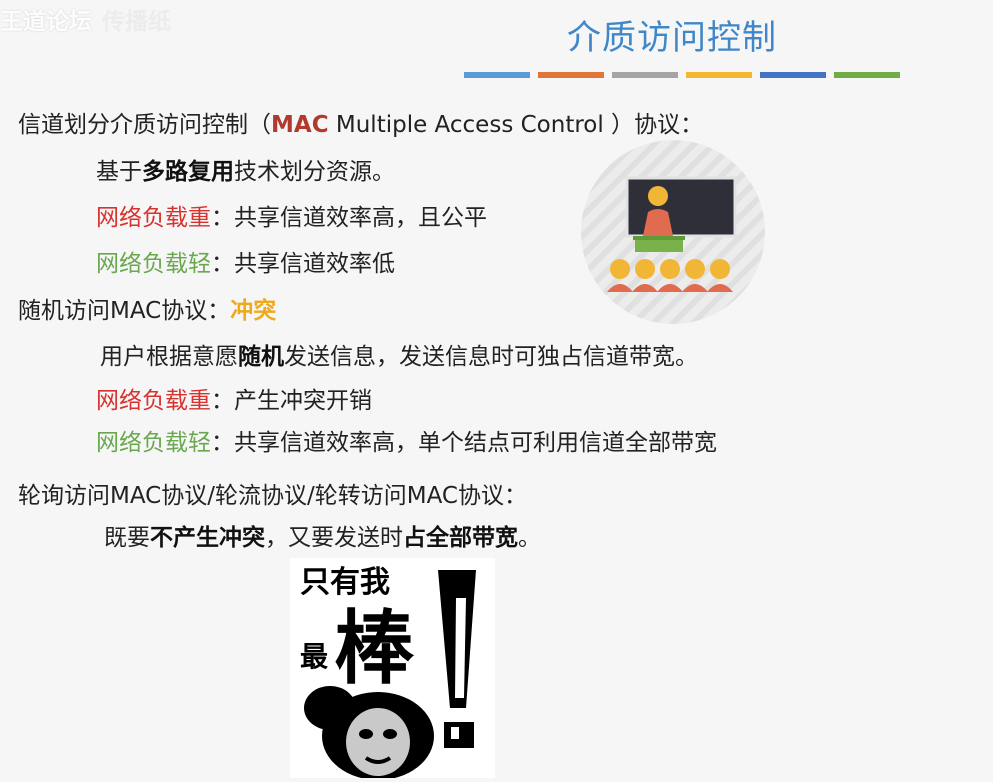  What do you see at coordinates (672, 38) in the screenshot?
I see `slide-title: 介质访问控制` at bounding box center [672, 38].